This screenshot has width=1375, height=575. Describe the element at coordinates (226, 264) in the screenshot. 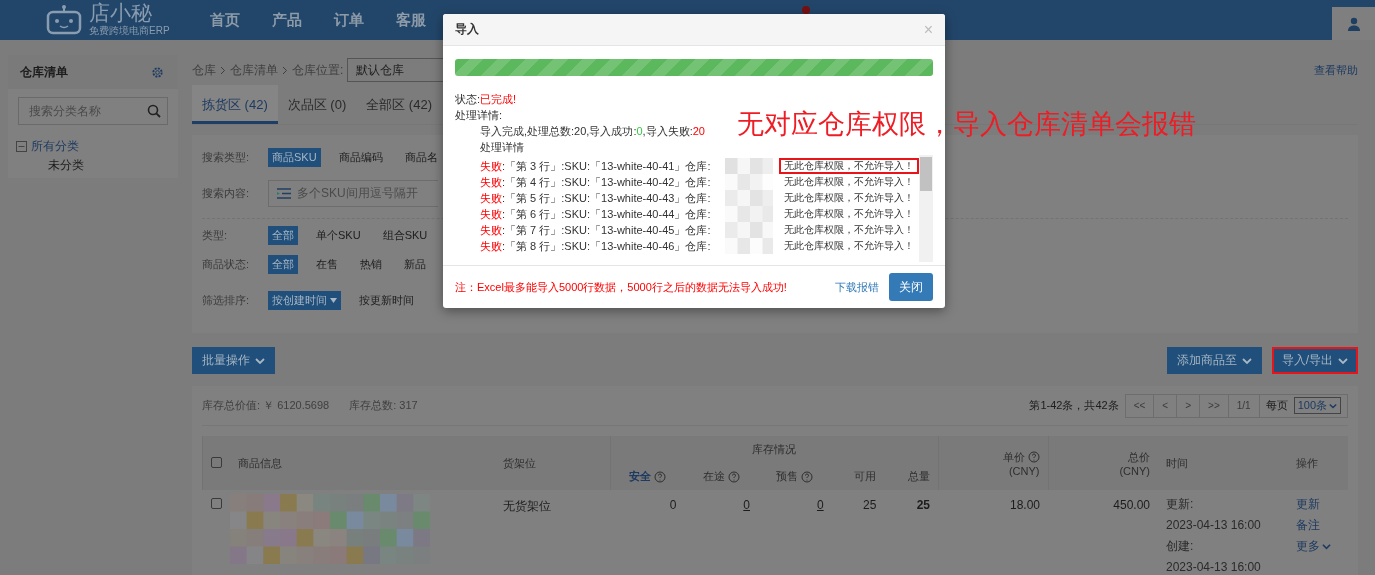

I see `filter-label: 商品状态:` at that location.